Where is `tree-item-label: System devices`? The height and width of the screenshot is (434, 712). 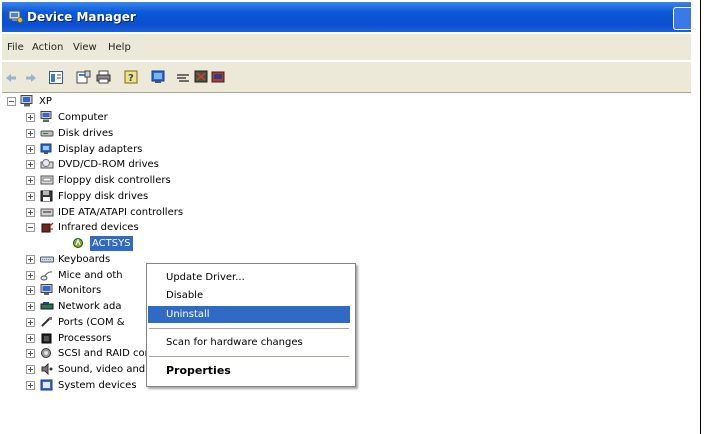
tree-item-label: System devices is located at coordinates (97, 385).